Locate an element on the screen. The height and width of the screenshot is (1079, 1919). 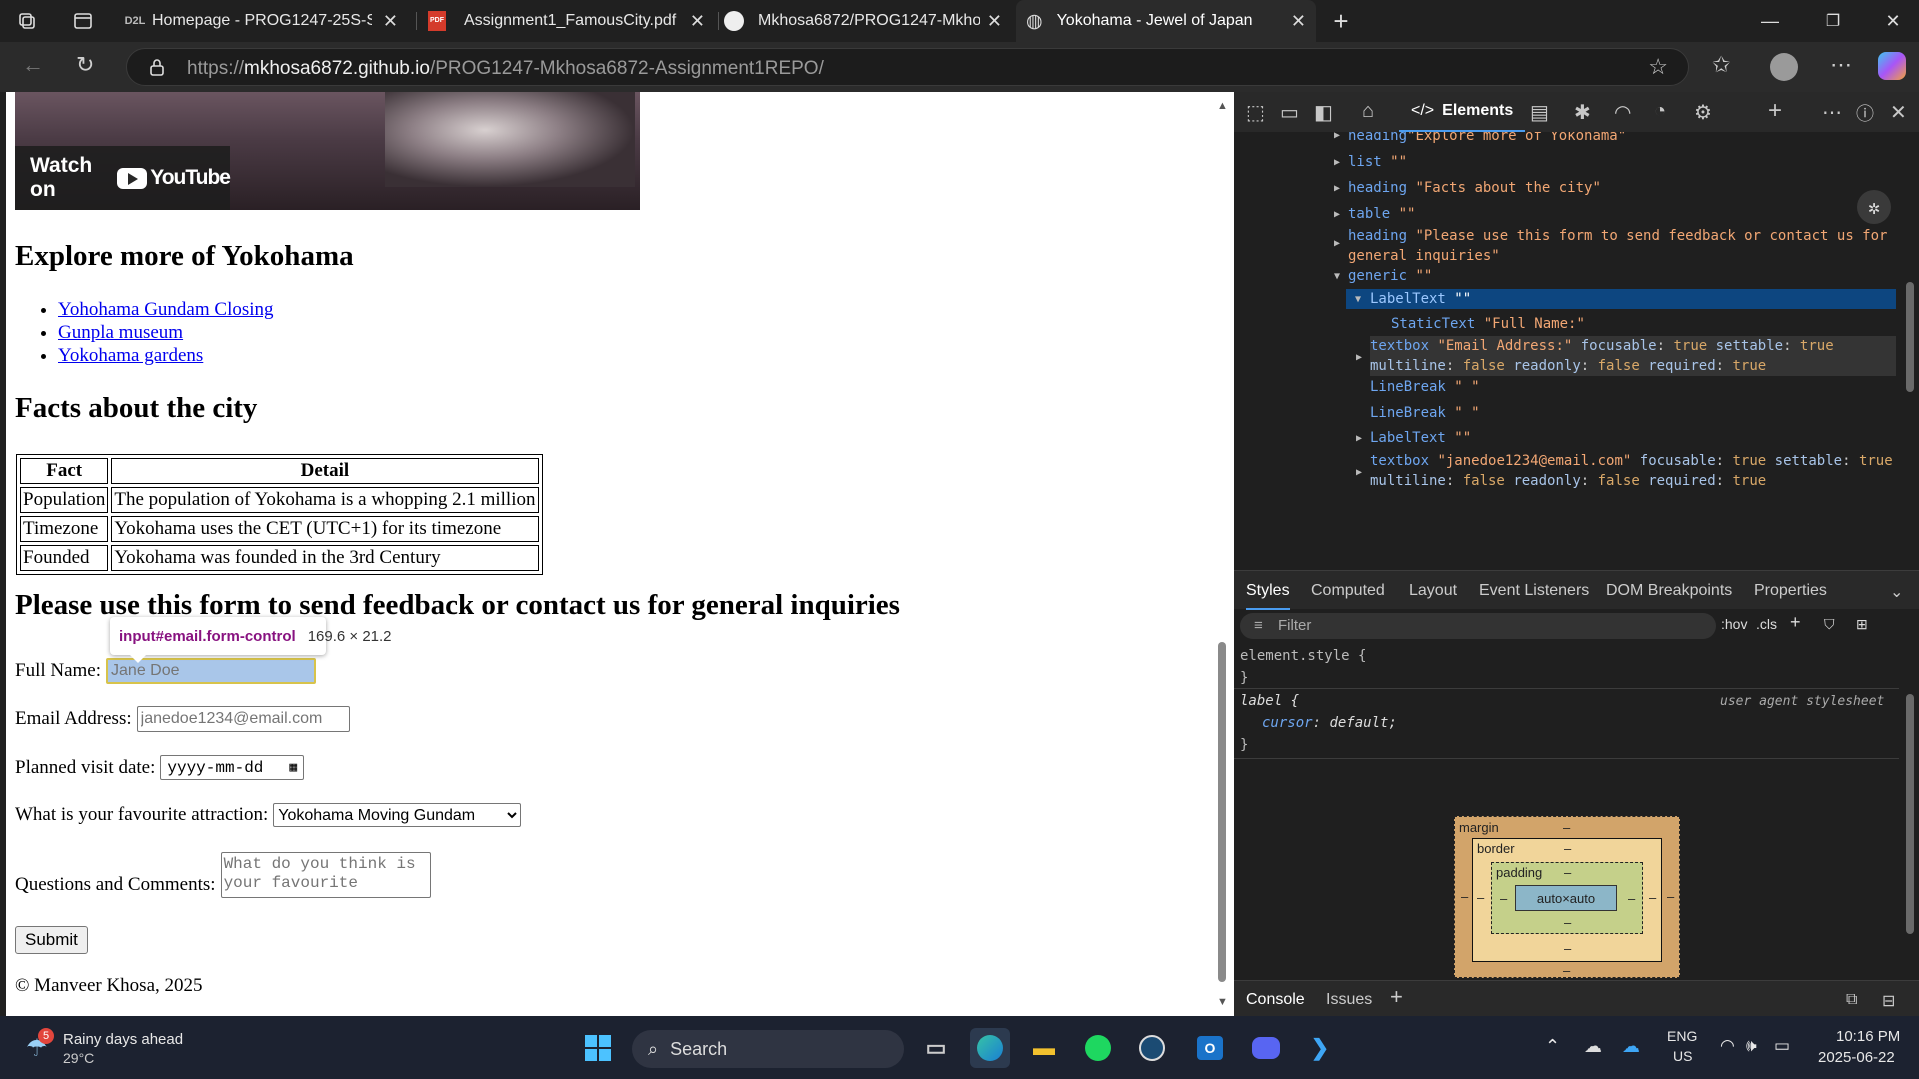
chevron-up-icon: ⌃ is located at coordinates (1552, 1046).